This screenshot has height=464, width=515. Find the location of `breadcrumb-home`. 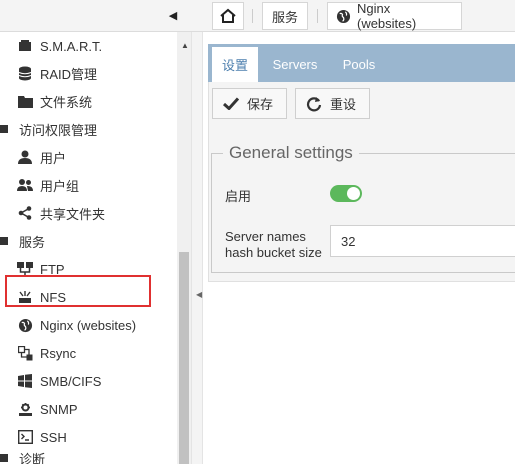

breadcrumb-home is located at coordinates (228, 16).